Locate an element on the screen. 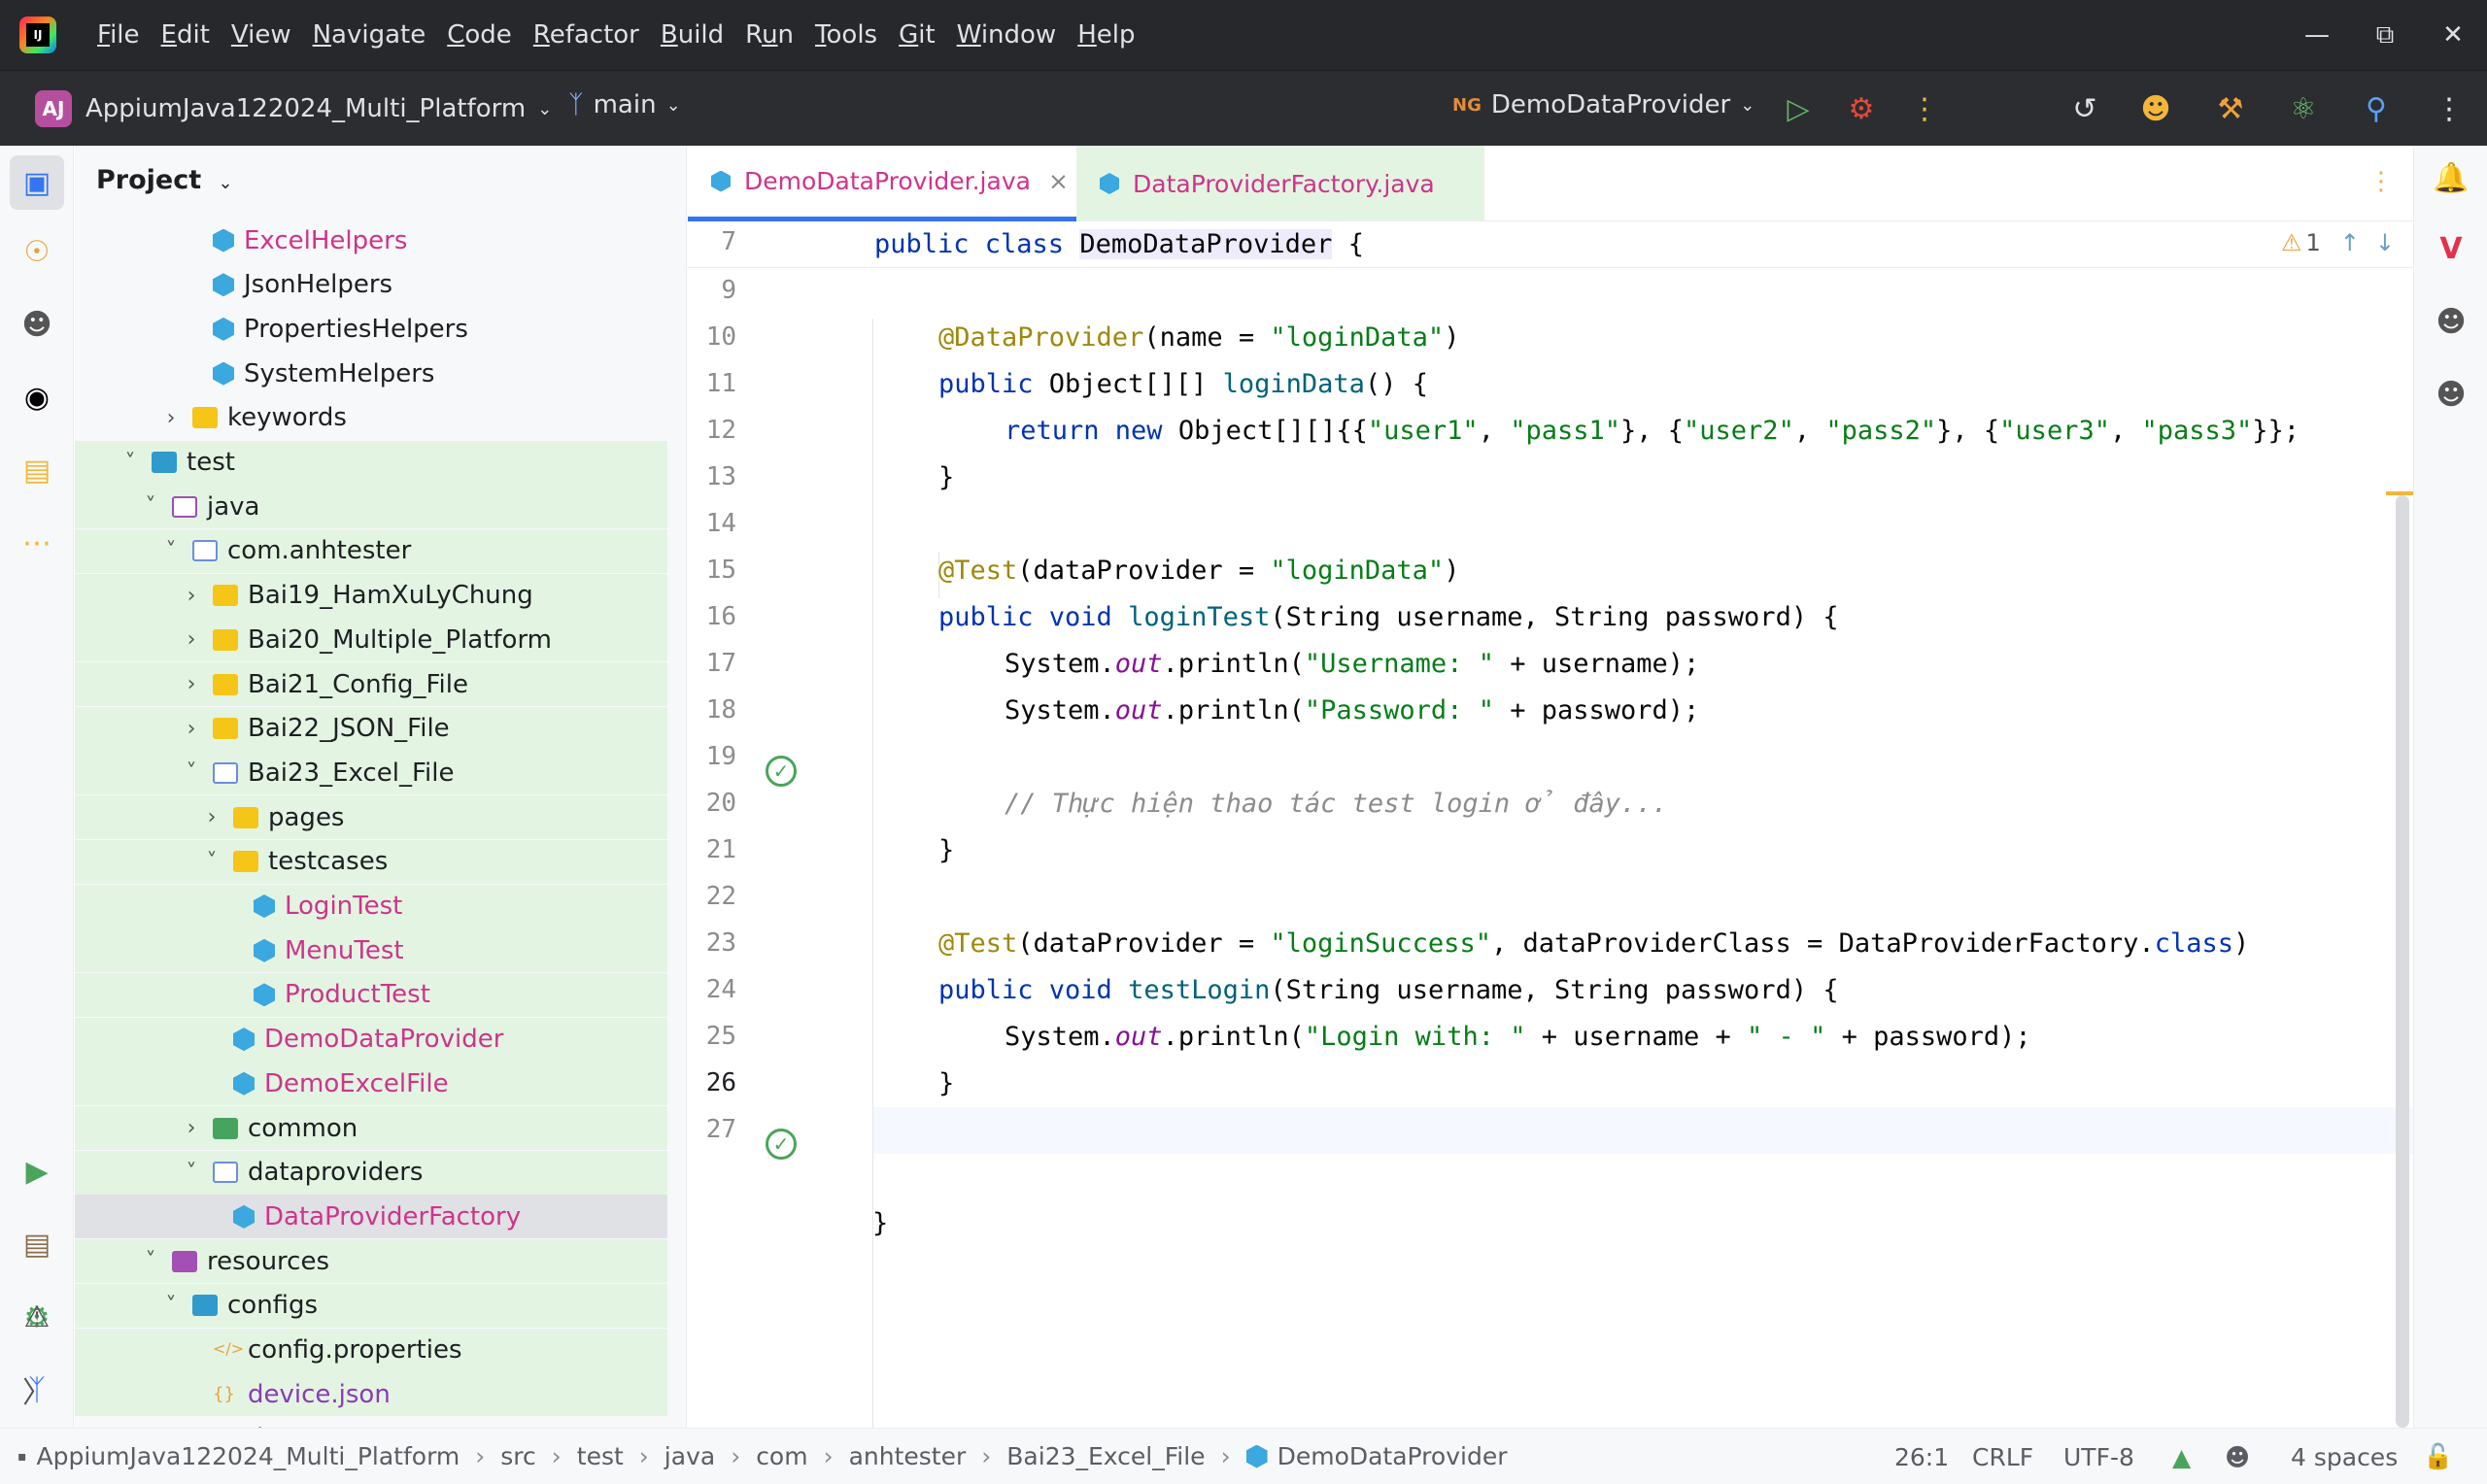  menu-window: Window is located at coordinates (1007, 35).